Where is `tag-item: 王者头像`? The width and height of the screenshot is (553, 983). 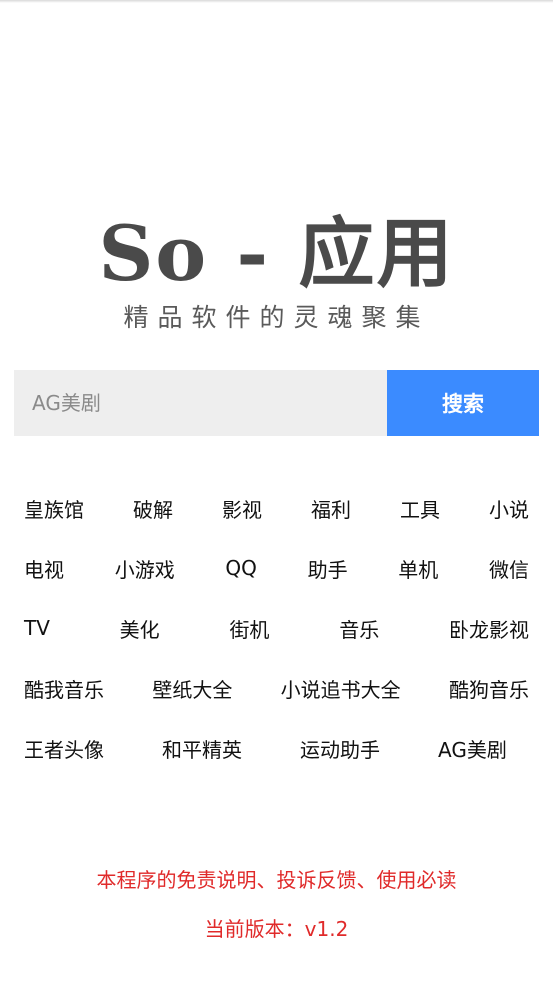
tag-item: 王者头像 is located at coordinates (64, 748).